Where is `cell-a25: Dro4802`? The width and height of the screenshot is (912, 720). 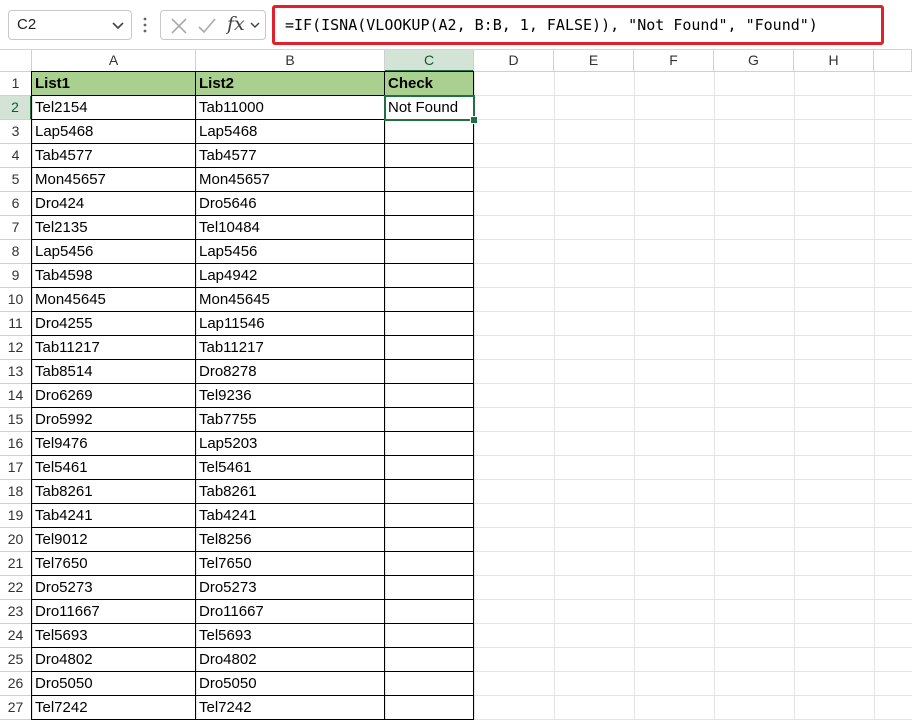
cell-a25: Dro4802 is located at coordinates (113, 660).